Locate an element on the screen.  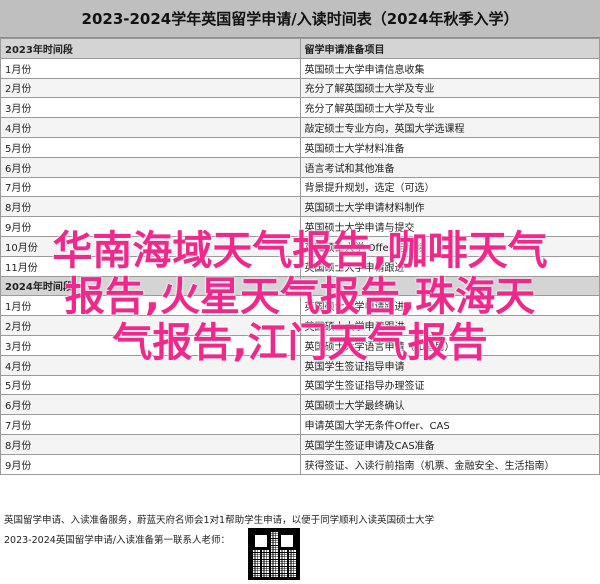
row-content: 英国硕士大学 Offer 与后续 is located at coordinates (449, 246).